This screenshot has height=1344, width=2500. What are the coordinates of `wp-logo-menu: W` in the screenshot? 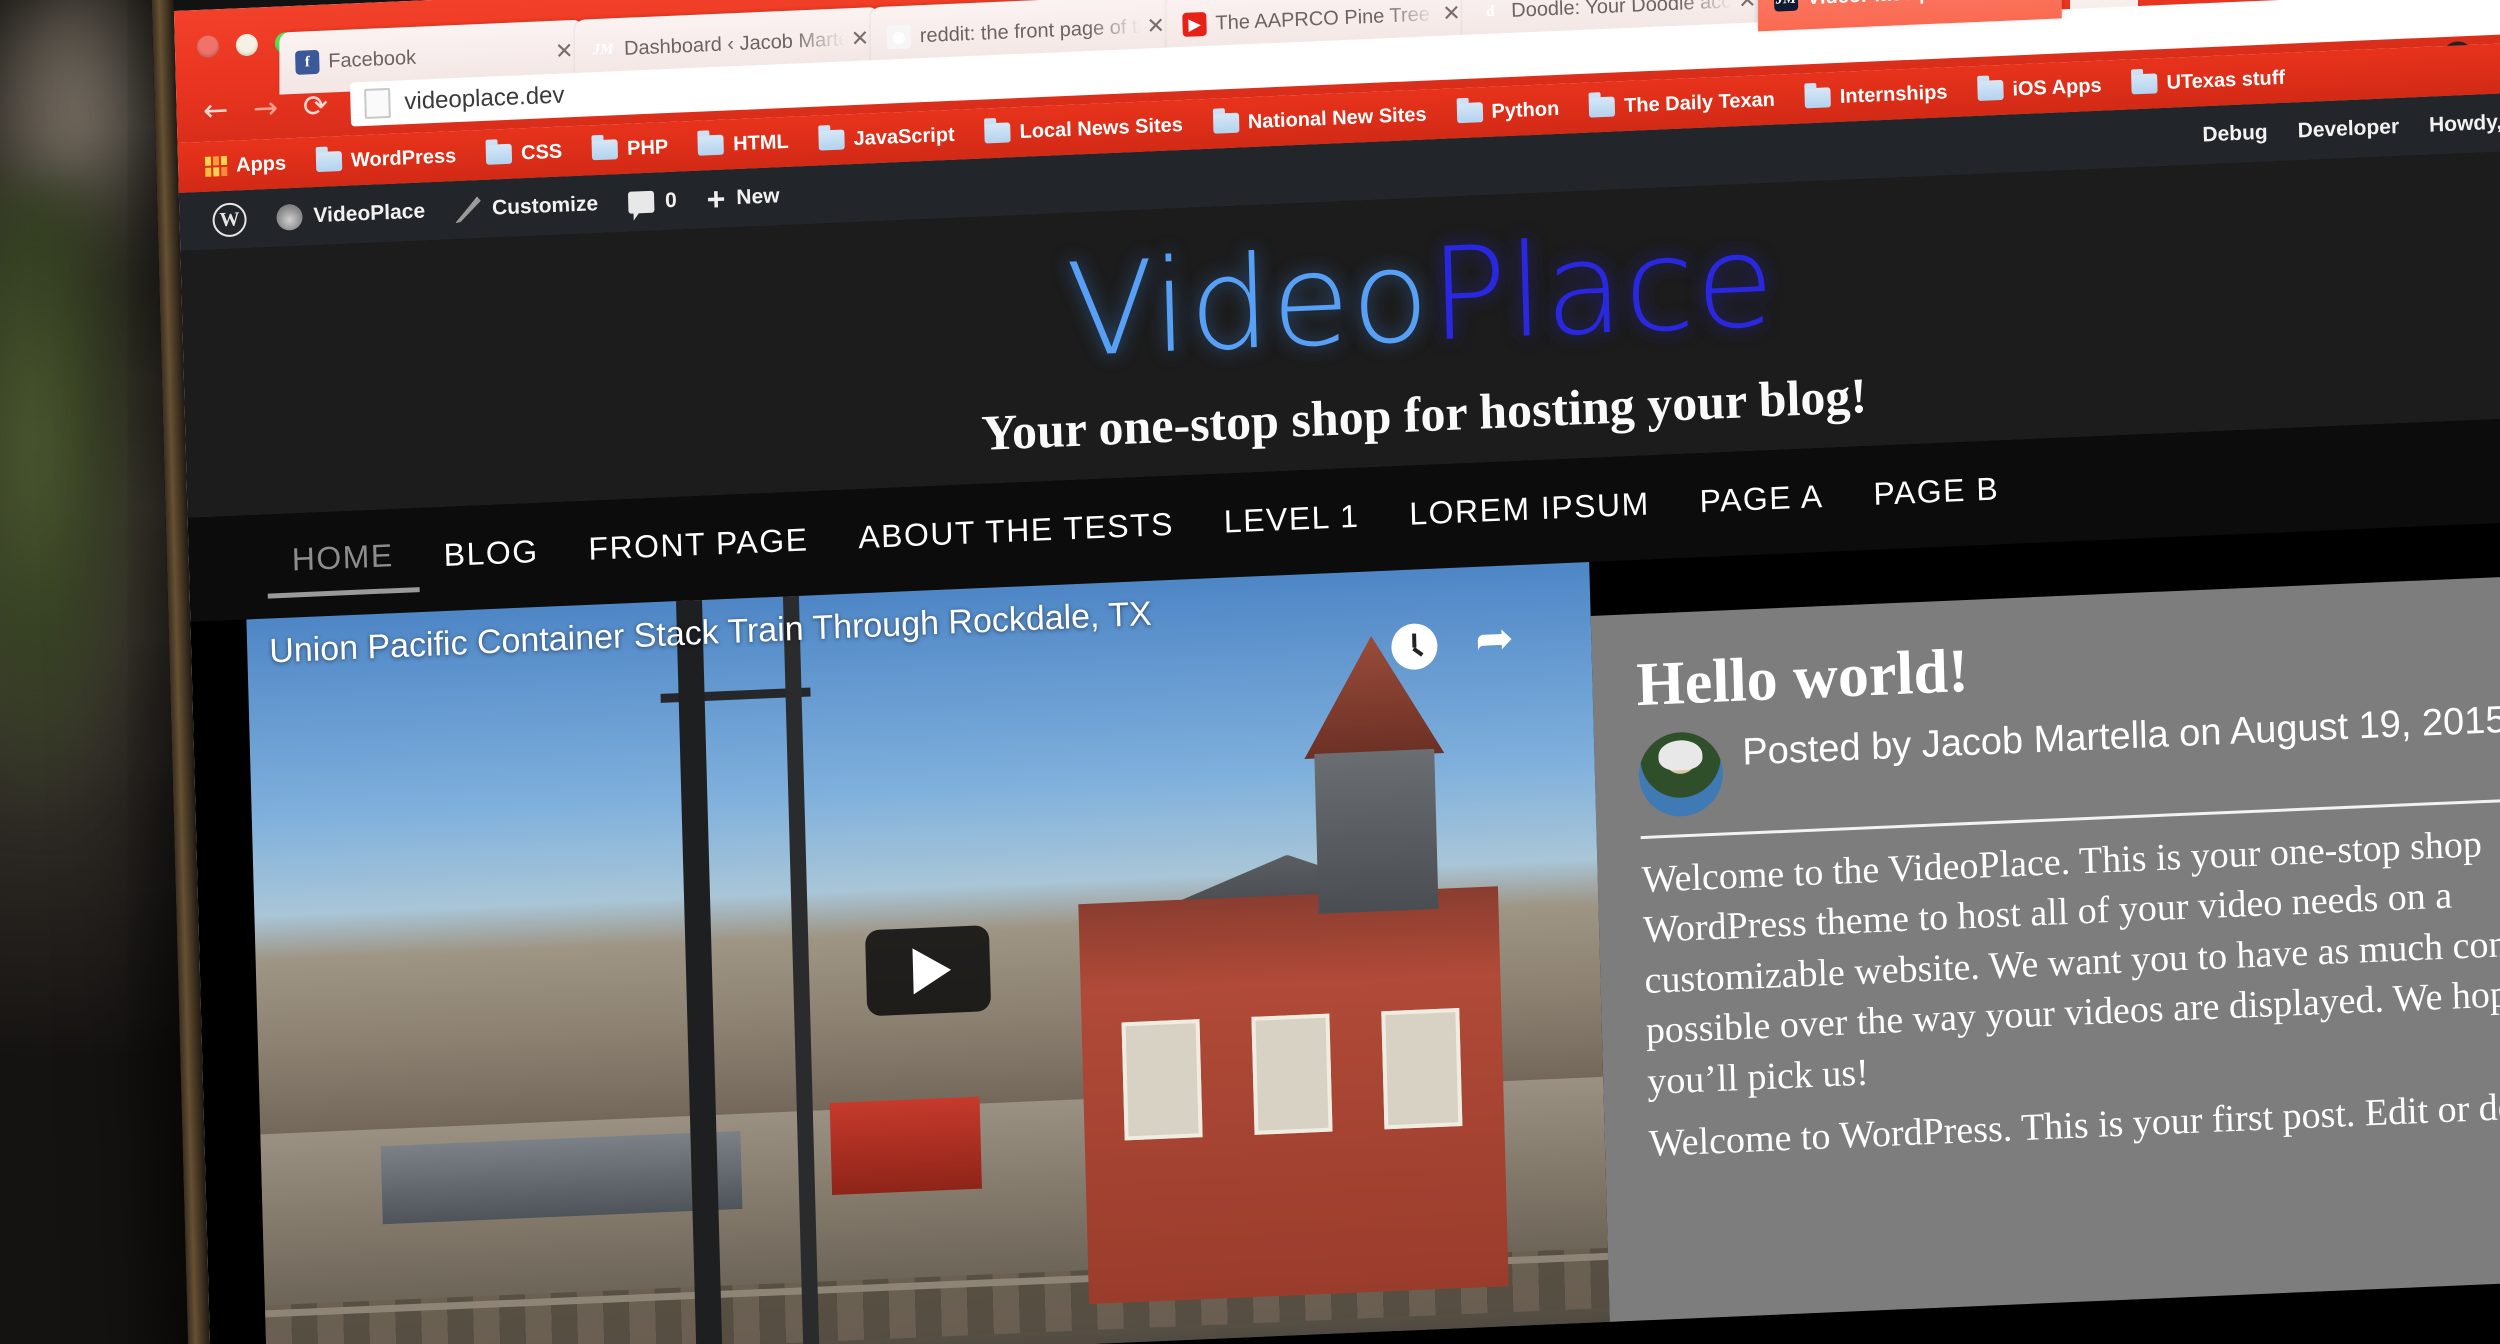 It's located at (229, 219).